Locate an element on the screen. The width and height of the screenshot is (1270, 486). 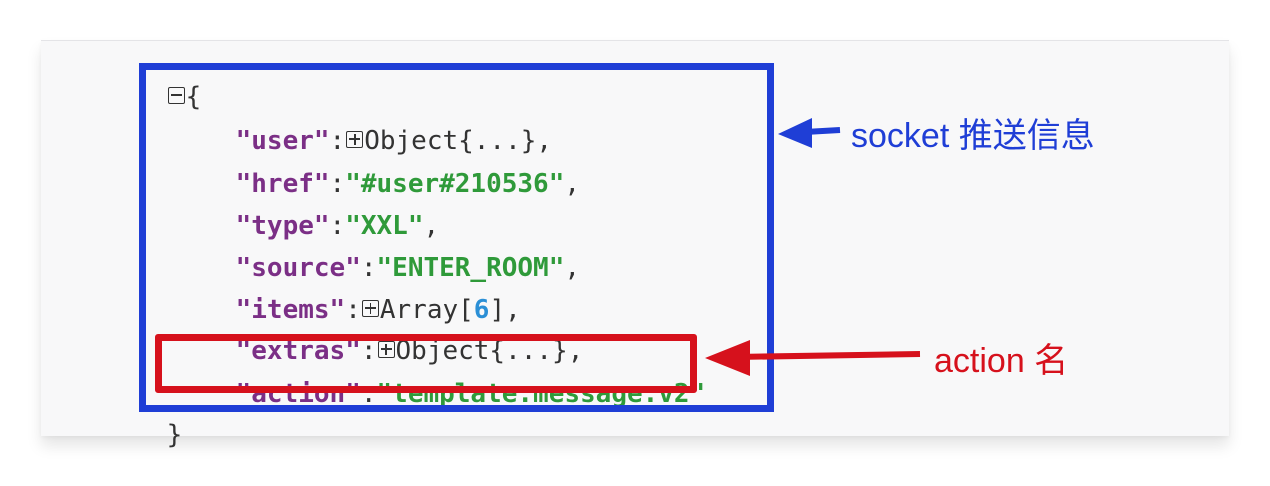
socket-push-label: socket 推送信息 is located at coordinates (973, 136).